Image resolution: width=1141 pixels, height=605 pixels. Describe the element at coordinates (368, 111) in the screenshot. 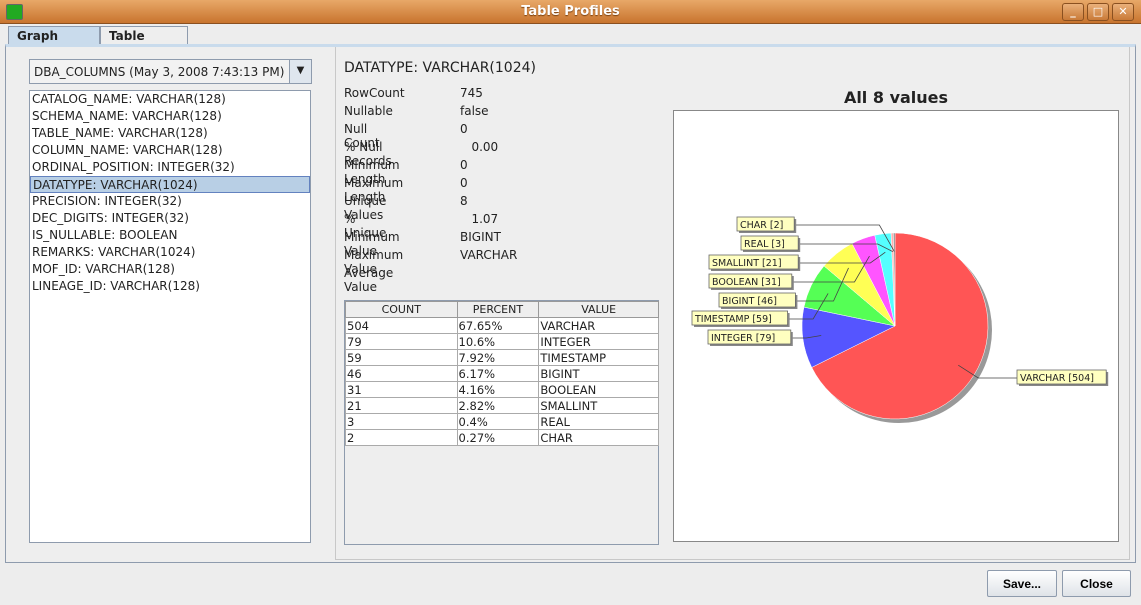

I see `stat-label: Nullable` at that location.